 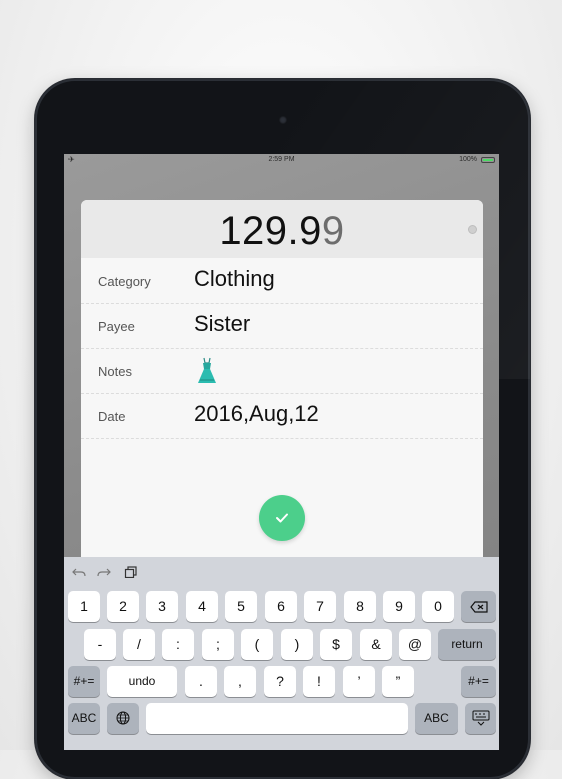 What do you see at coordinates (281, 606) in the screenshot?
I see `key-6: 6` at bounding box center [281, 606].